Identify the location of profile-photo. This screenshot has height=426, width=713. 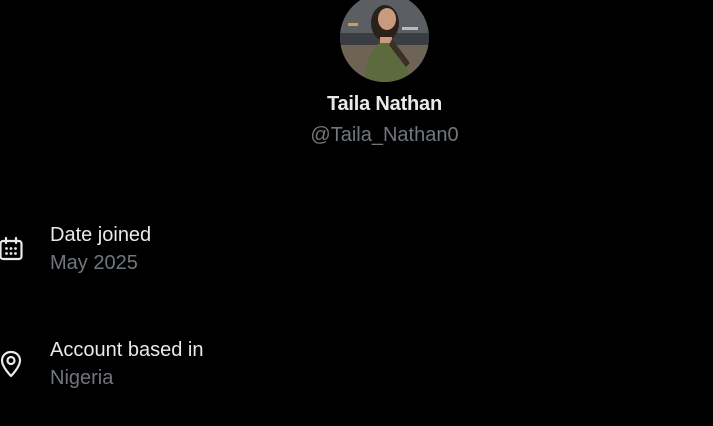
(384, 41).